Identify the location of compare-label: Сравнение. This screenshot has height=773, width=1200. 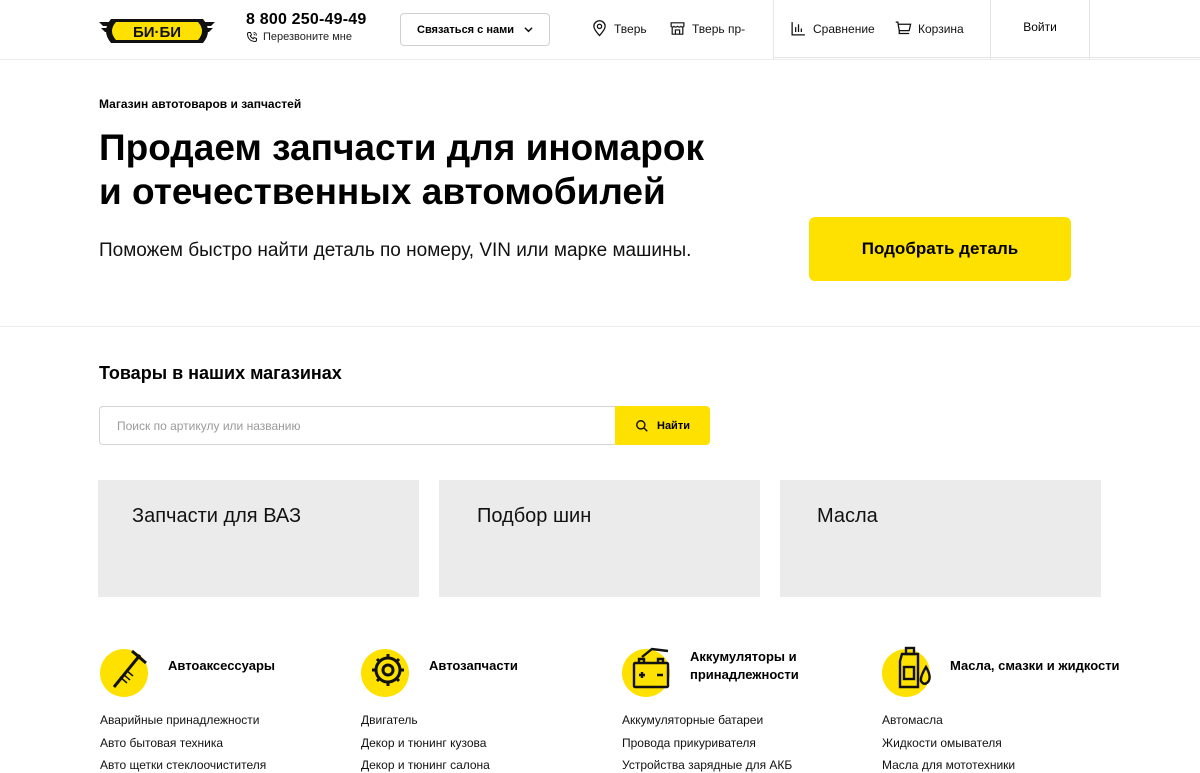
(844, 28).